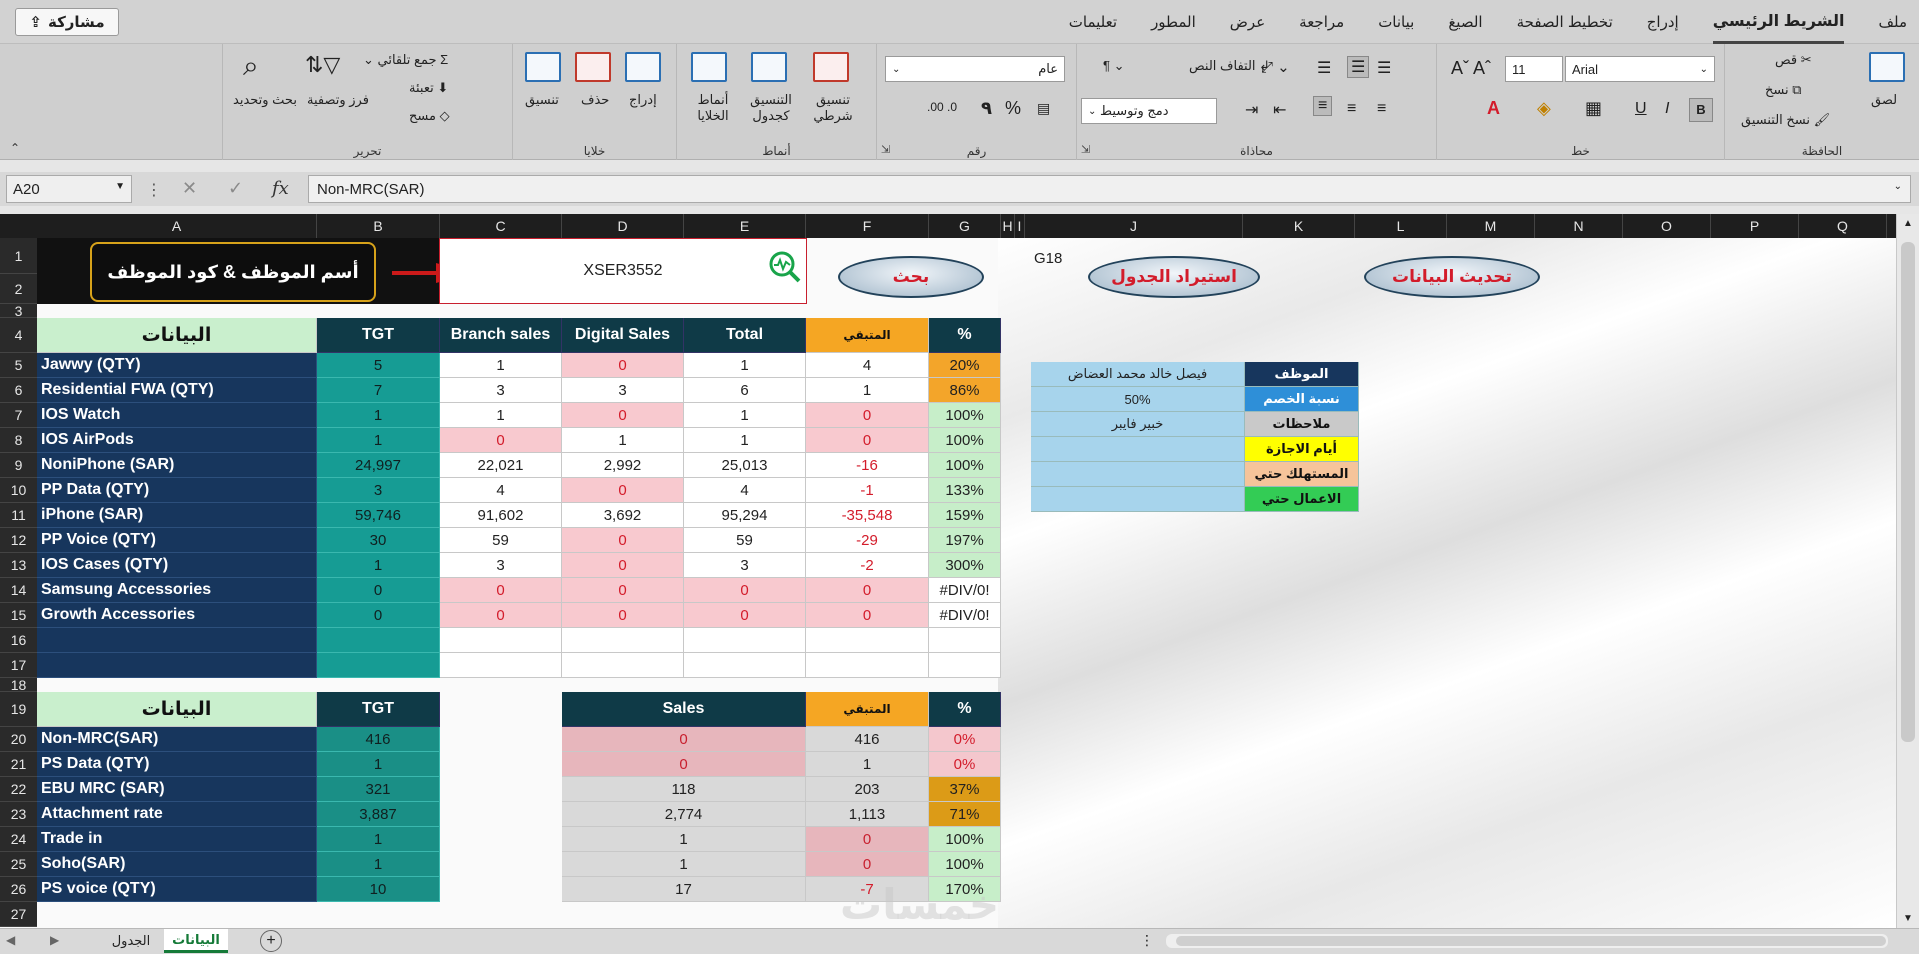 Image resolution: width=1919 pixels, height=954 pixels. Describe the element at coordinates (595, 100) in the screenshot. I see `delete-cells-button: حذف` at that location.